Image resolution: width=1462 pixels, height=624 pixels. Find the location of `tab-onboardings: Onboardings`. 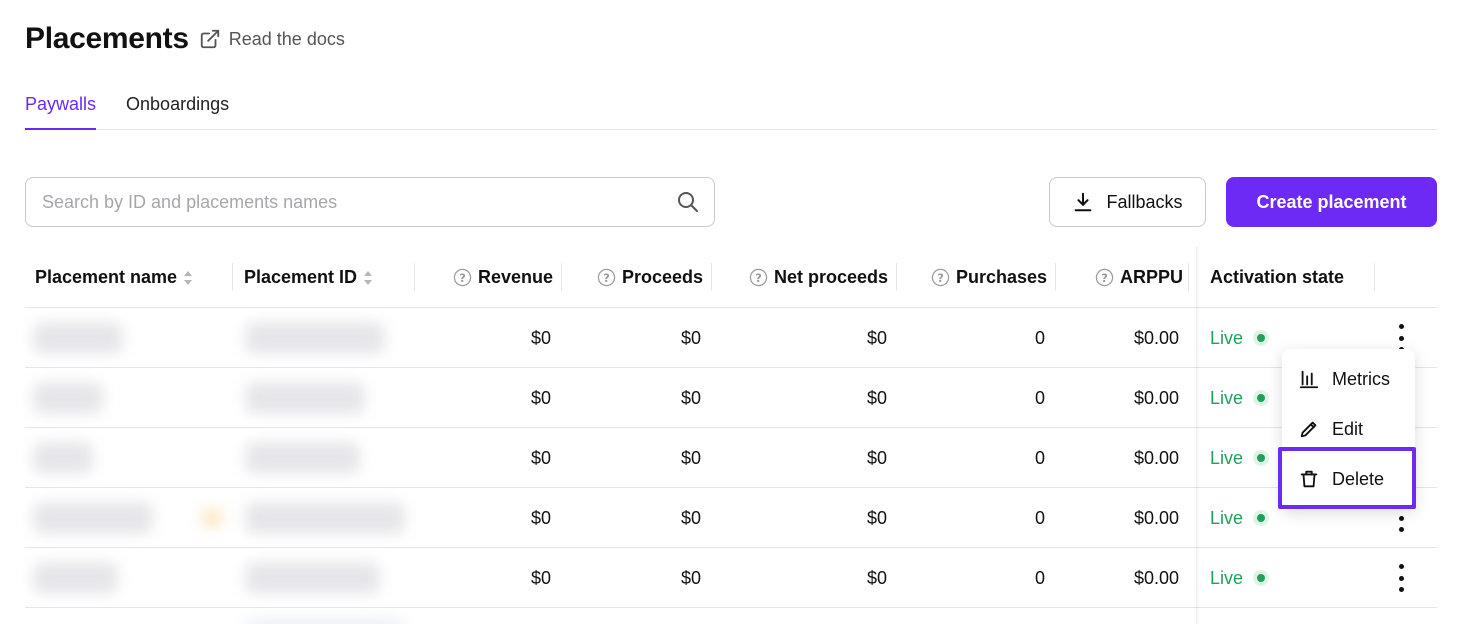

tab-onboardings: Onboardings is located at coordinates (177, 103).